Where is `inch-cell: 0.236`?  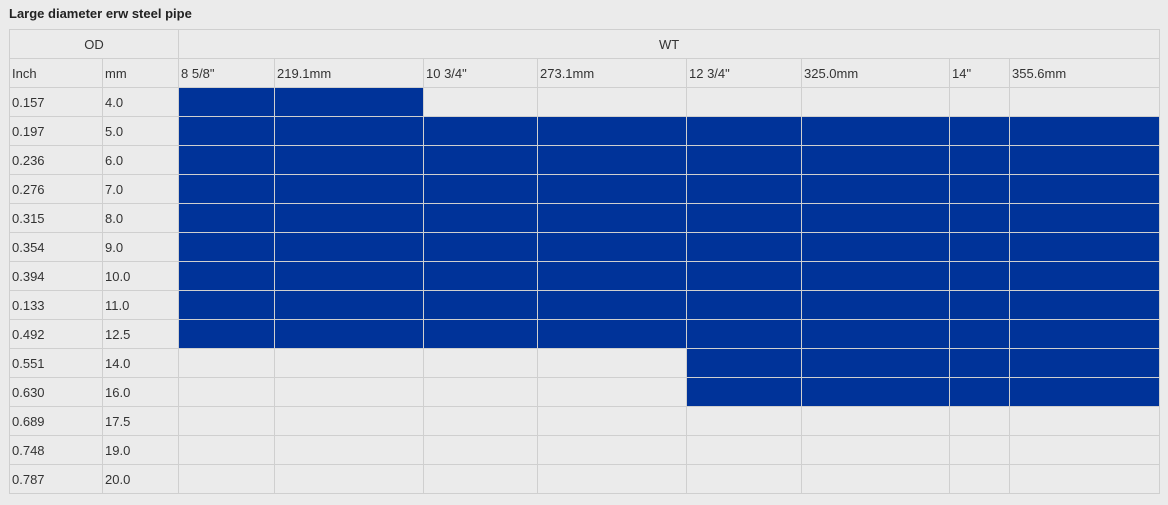
inch-cell: 0.236 is located at coordinates (56, 160).